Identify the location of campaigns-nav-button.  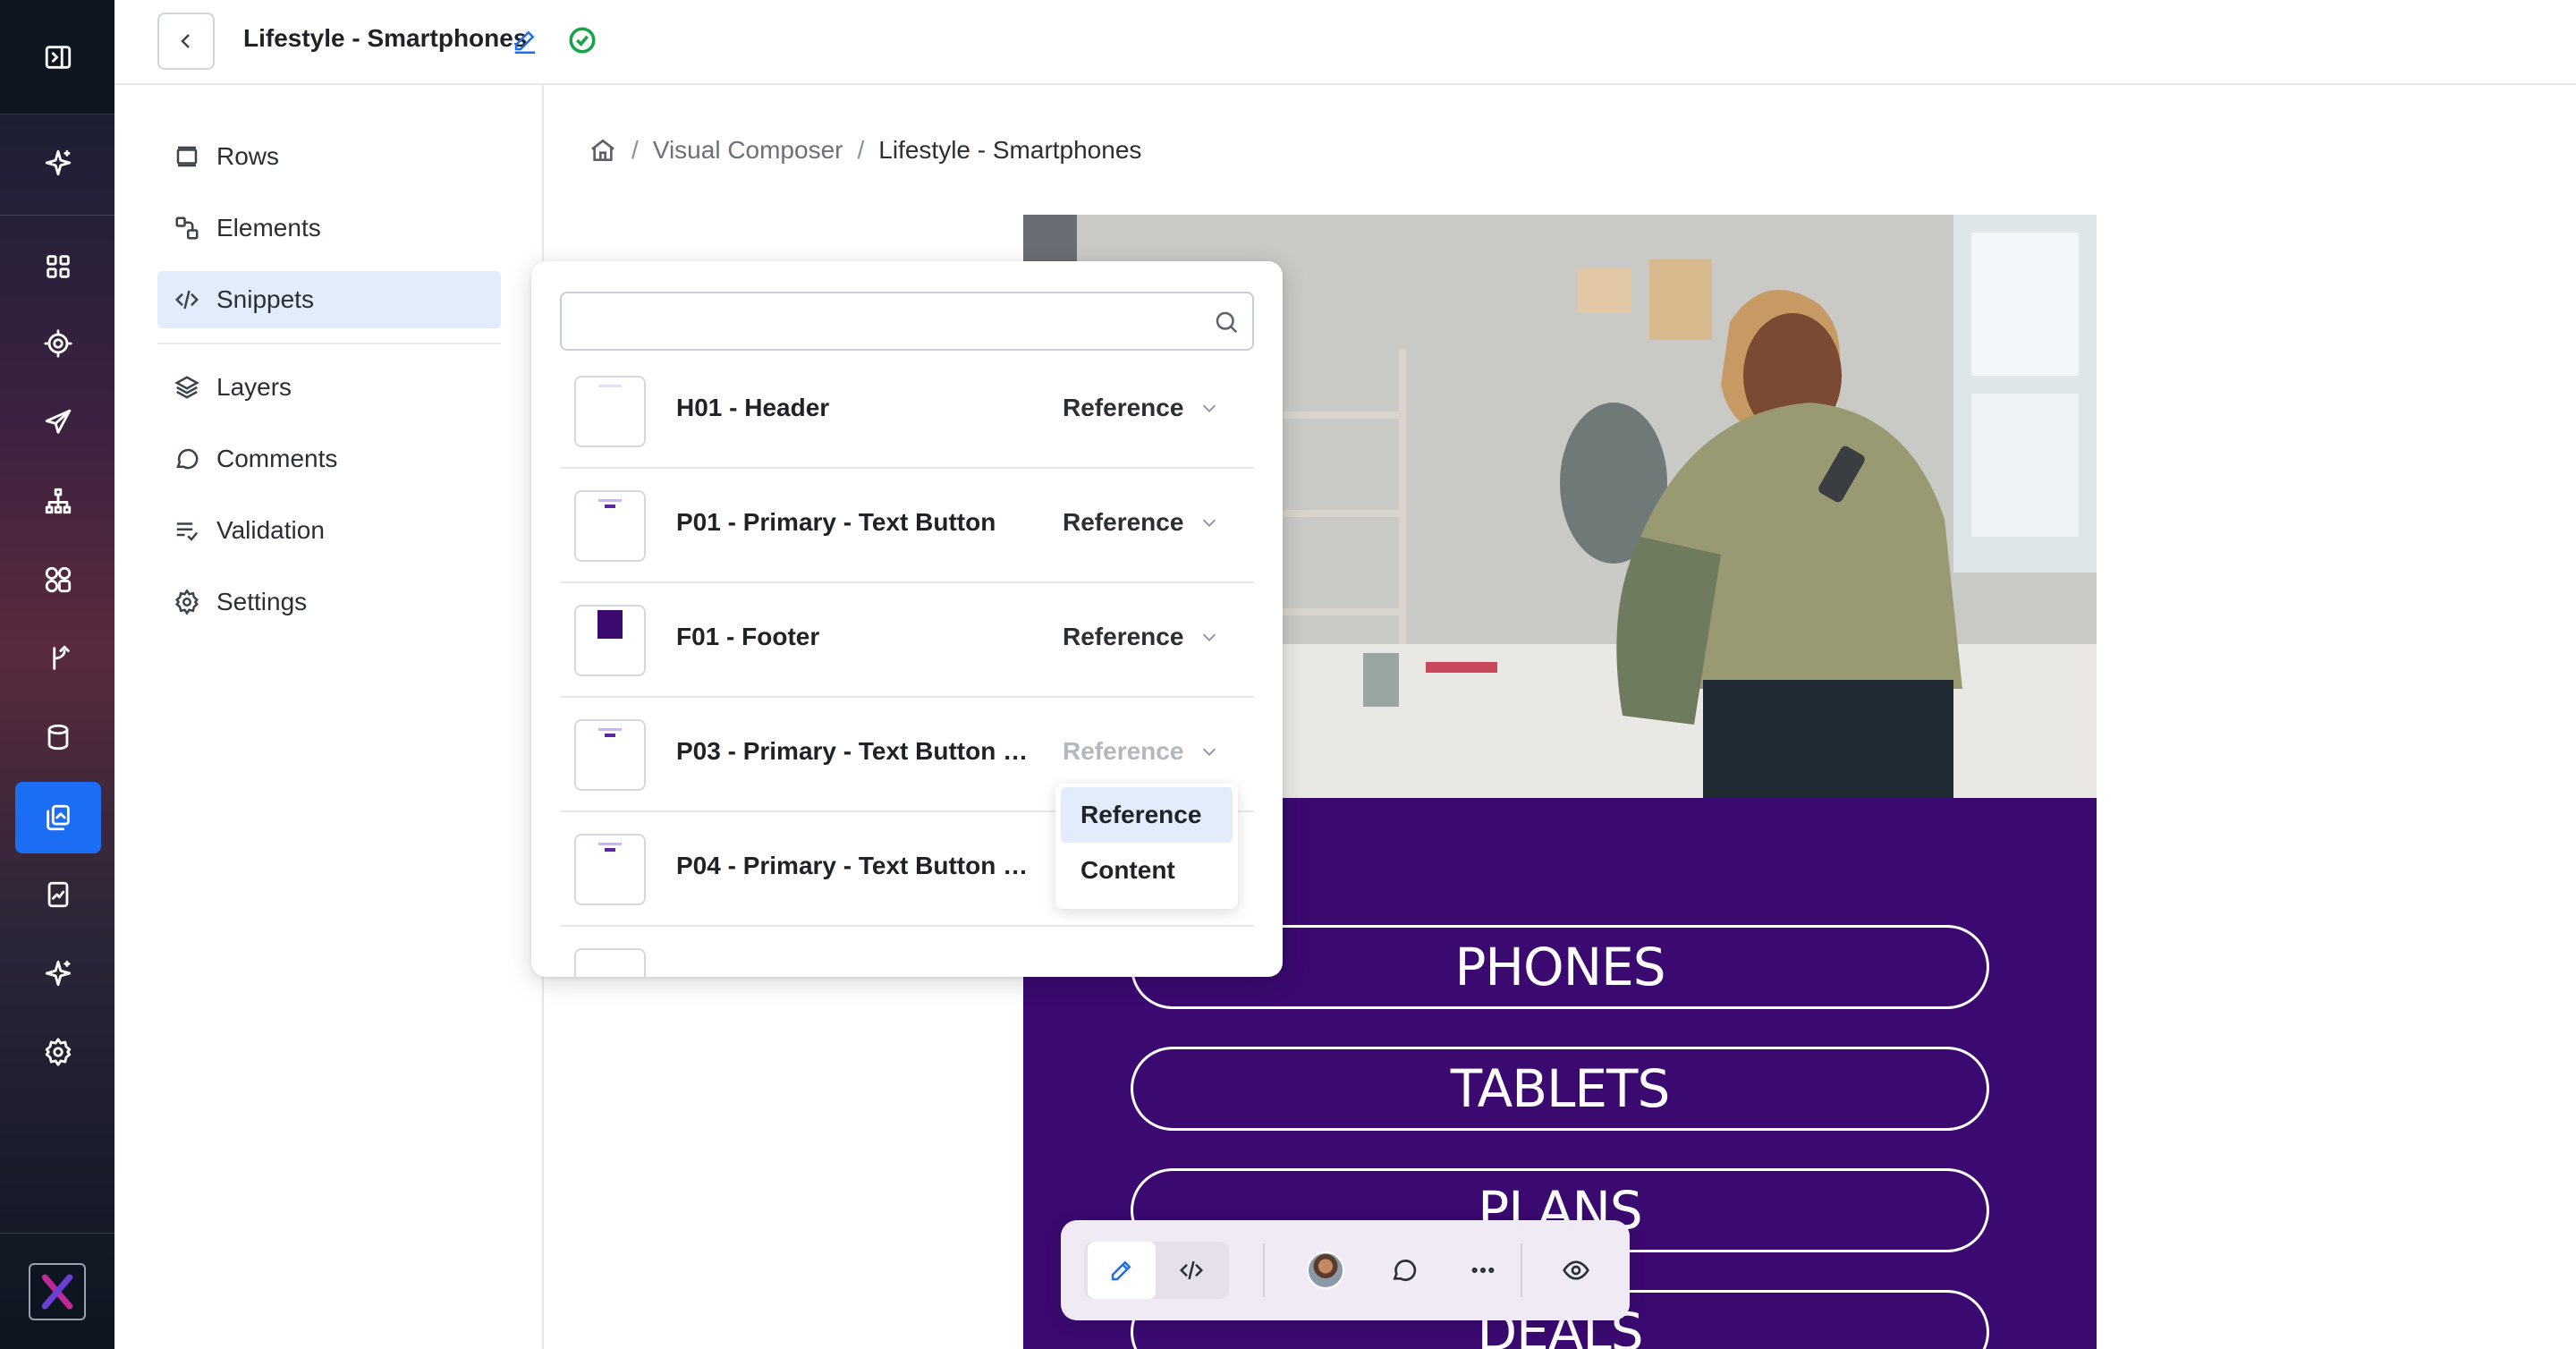
(58, 422).